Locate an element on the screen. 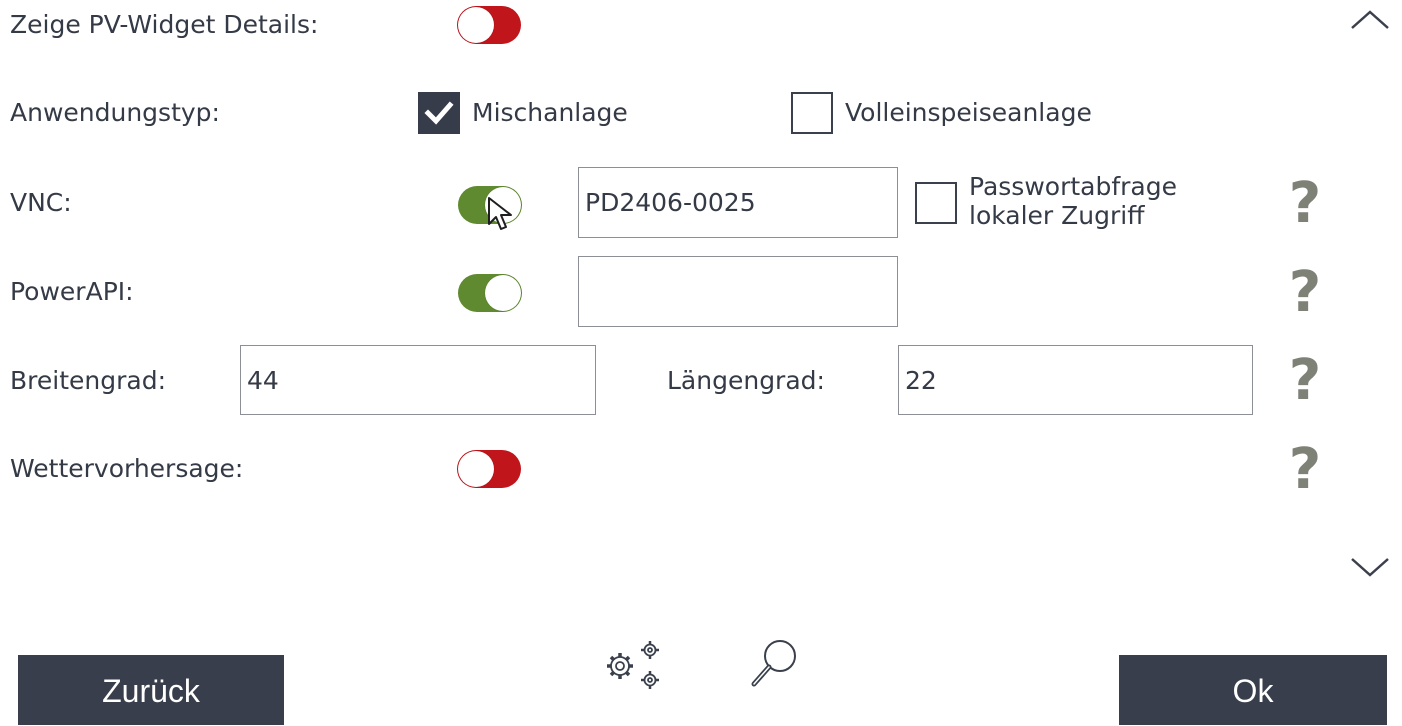 This screenshot has height=726, width=1402. mischanlage-checkbox is located at coordinates (439, 113).